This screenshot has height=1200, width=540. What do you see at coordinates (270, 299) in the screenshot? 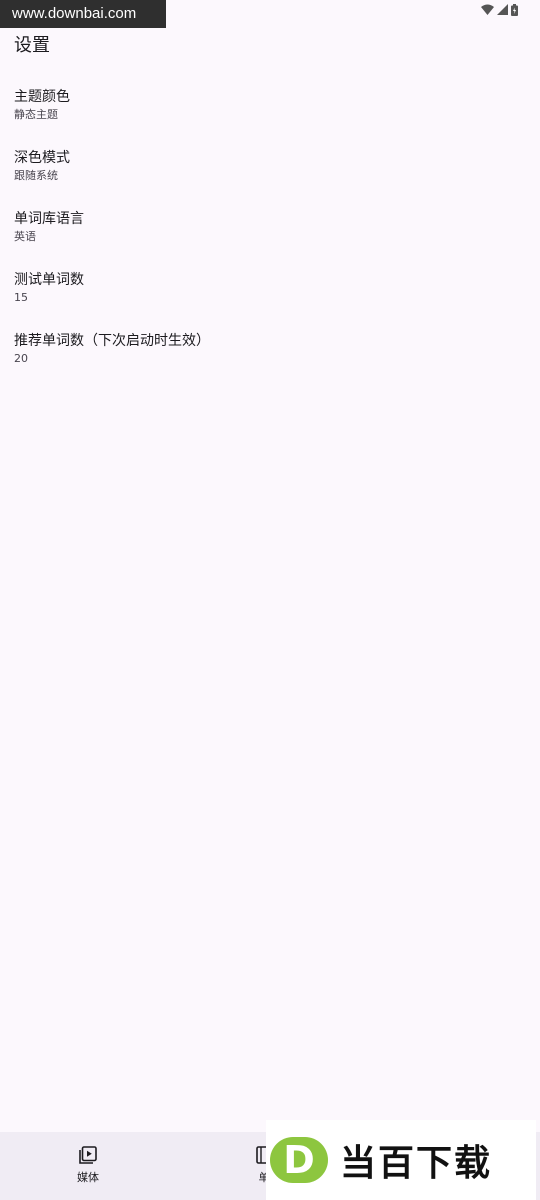
I see `setting-test-word-count: 测试单词数 15` at bounding box center [270, 299].